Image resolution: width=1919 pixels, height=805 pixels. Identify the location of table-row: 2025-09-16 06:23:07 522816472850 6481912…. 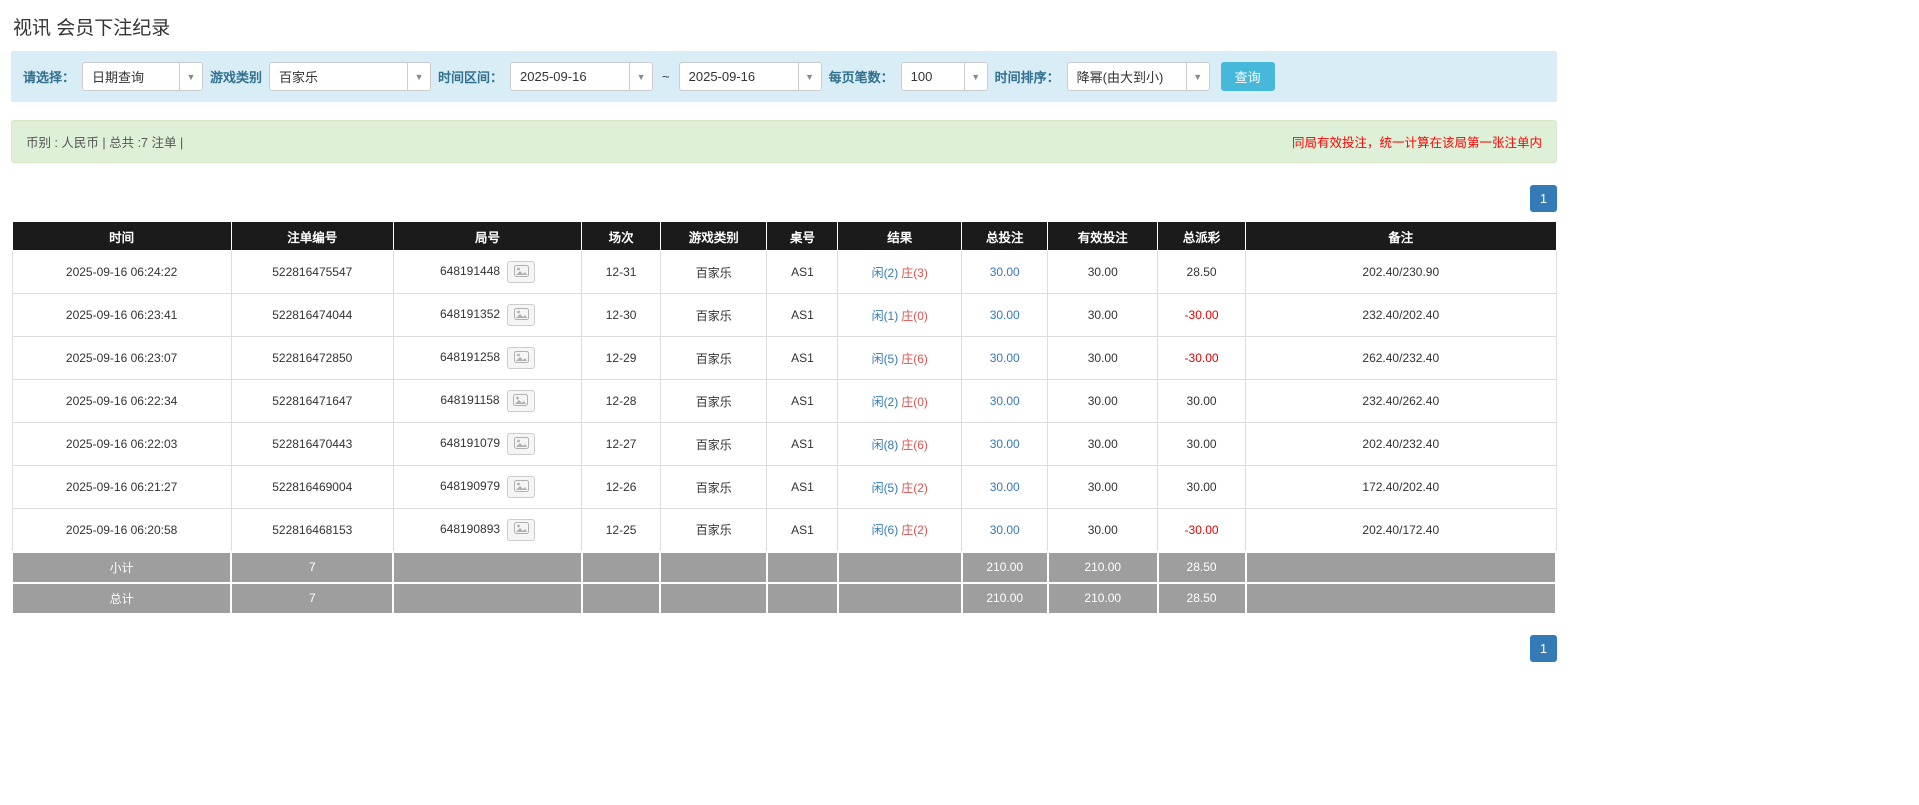
(784, 358).